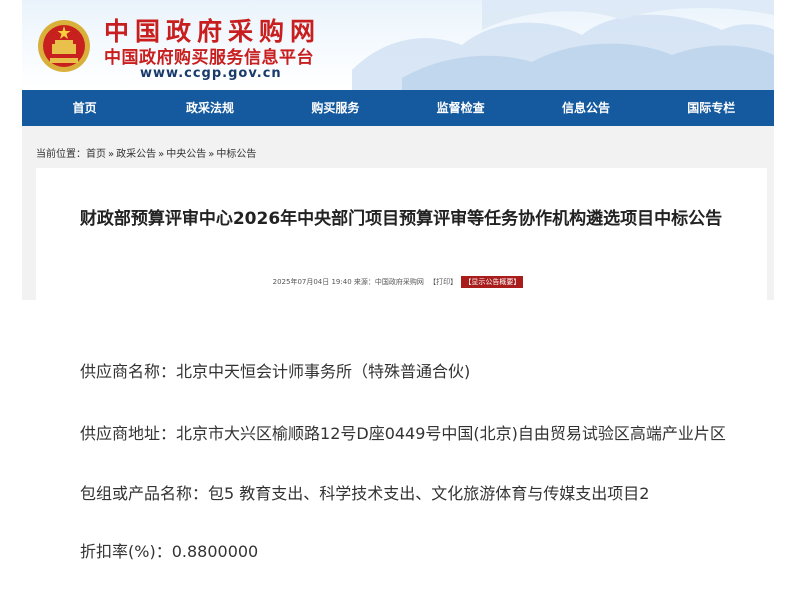 This screenshot has width=796, height=602. What do you see at coordinates (84, 108) in the screenshot?
I see `nav-item-home: 首页` at bounding box center [84, 108].